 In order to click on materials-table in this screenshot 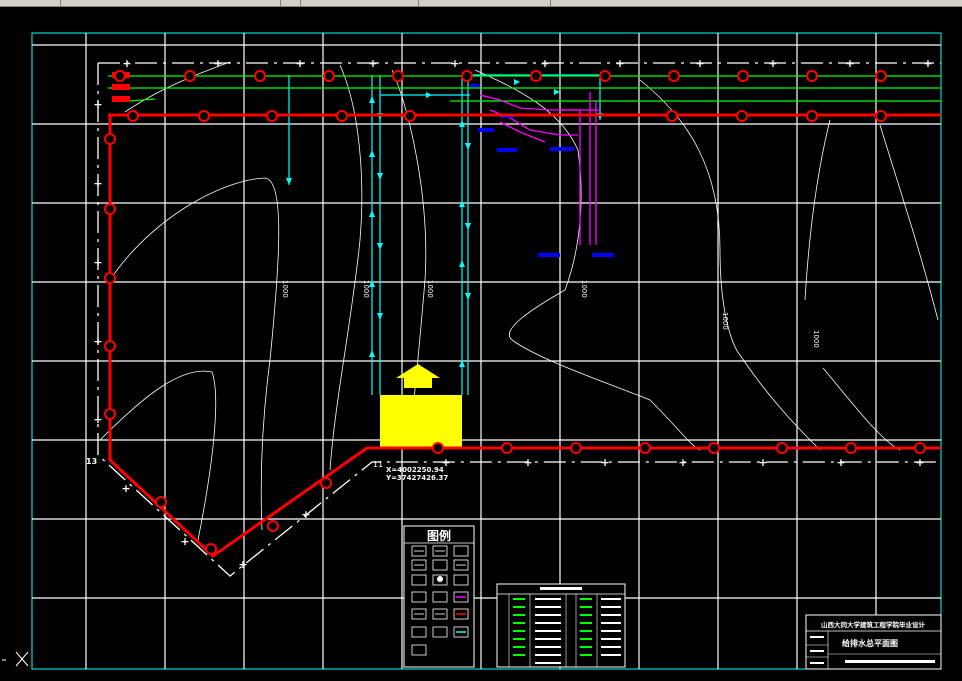, I will do `click(561, 625)`.